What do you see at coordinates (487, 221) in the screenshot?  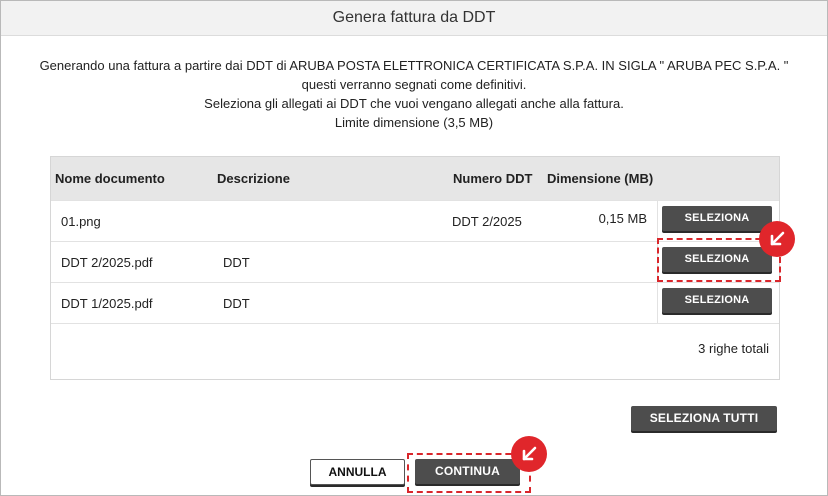 I see `row-number: DDT 2/2025` at bounding box center [487, 221].